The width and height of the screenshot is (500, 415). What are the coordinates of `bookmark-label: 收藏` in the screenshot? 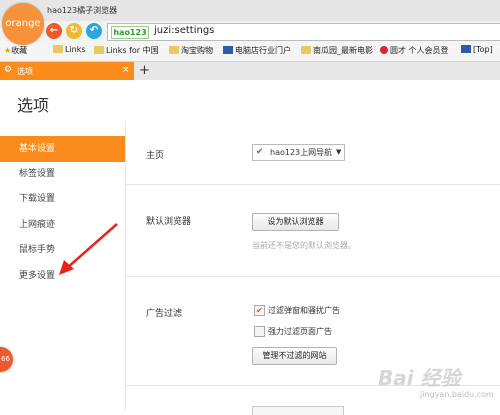 It's located at (19, 50).